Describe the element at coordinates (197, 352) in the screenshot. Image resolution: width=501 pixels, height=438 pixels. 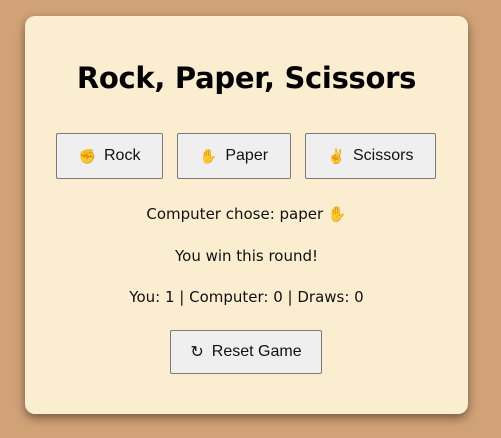
I see `reset-icon: ↻` at that location.